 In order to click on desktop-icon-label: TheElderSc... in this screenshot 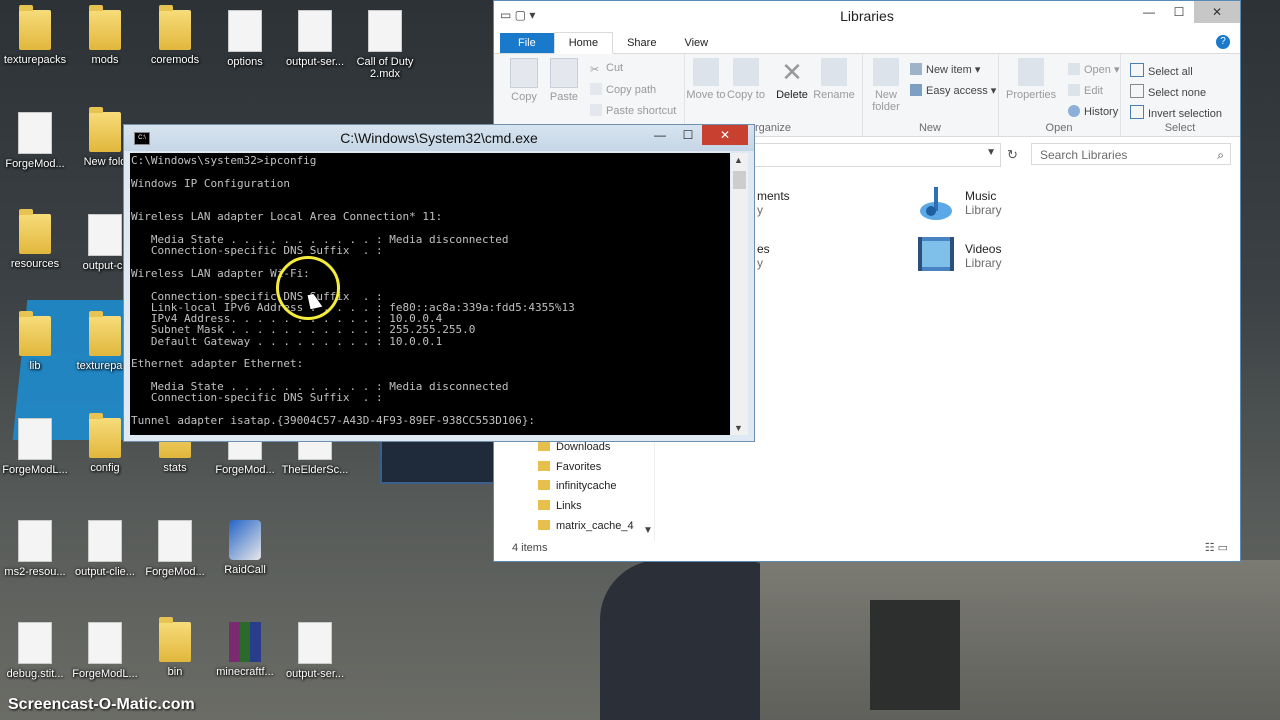, I will do `click(315, 470)`.